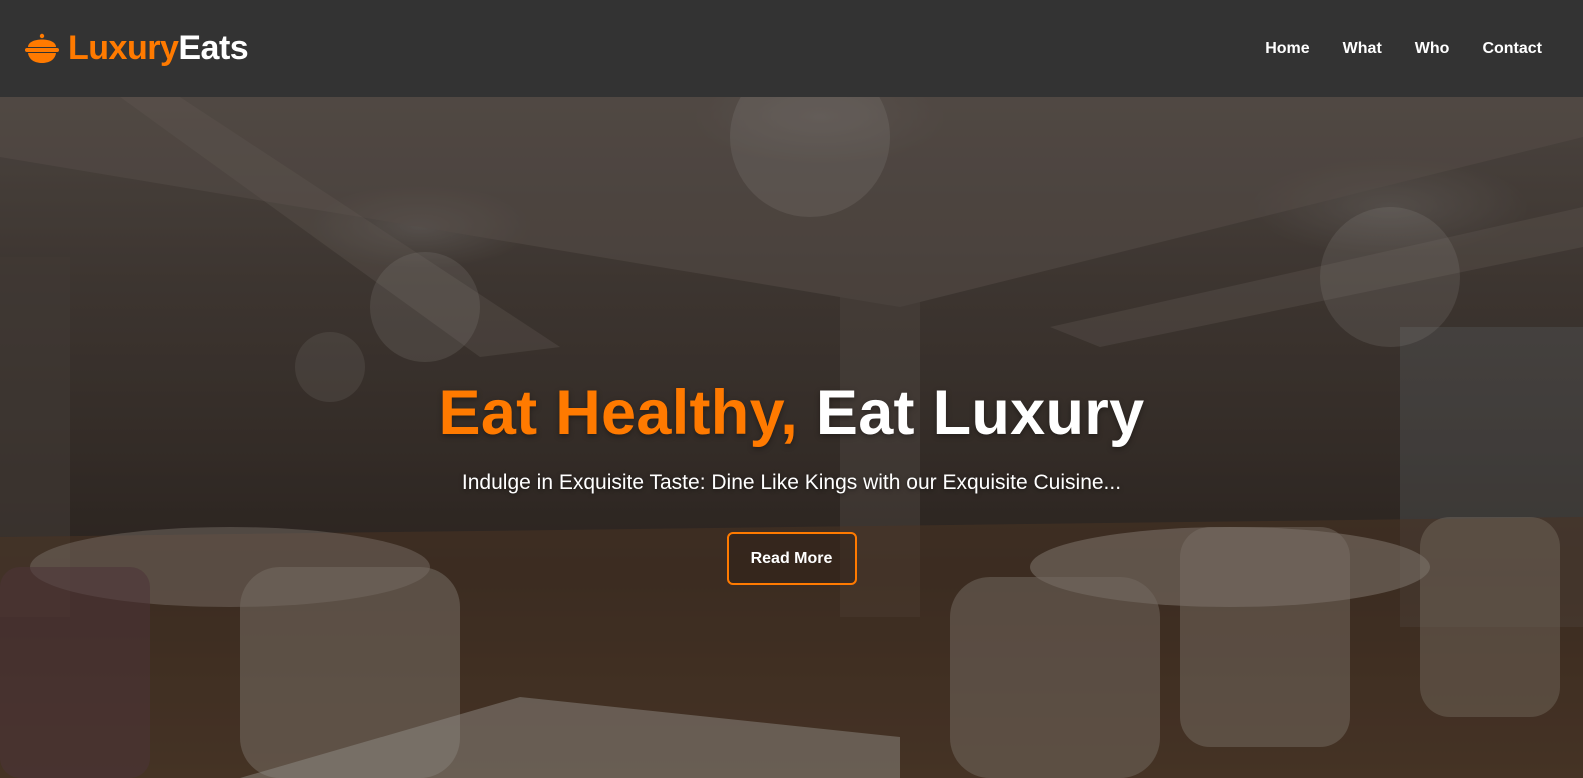 The width and height of the screenshot is (1583, 778). I want to click on hero-title: Eat Healthy, Eat Luxury, so click(792, 413).